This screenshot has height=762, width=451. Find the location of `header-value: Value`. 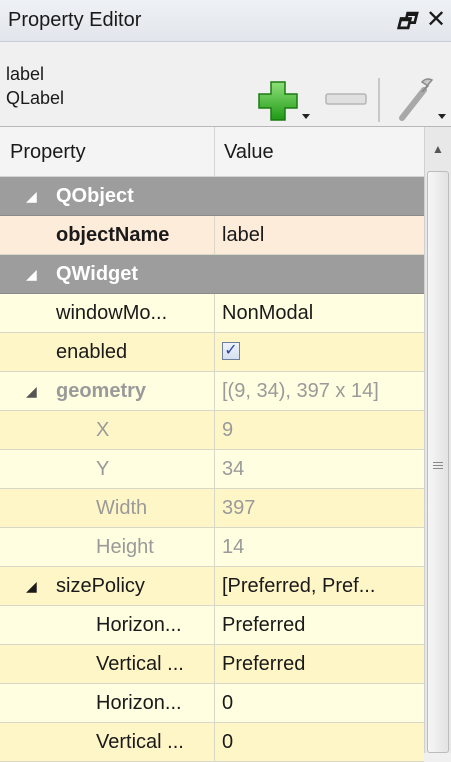

header-value: Value is located at coordinates (249, 152).